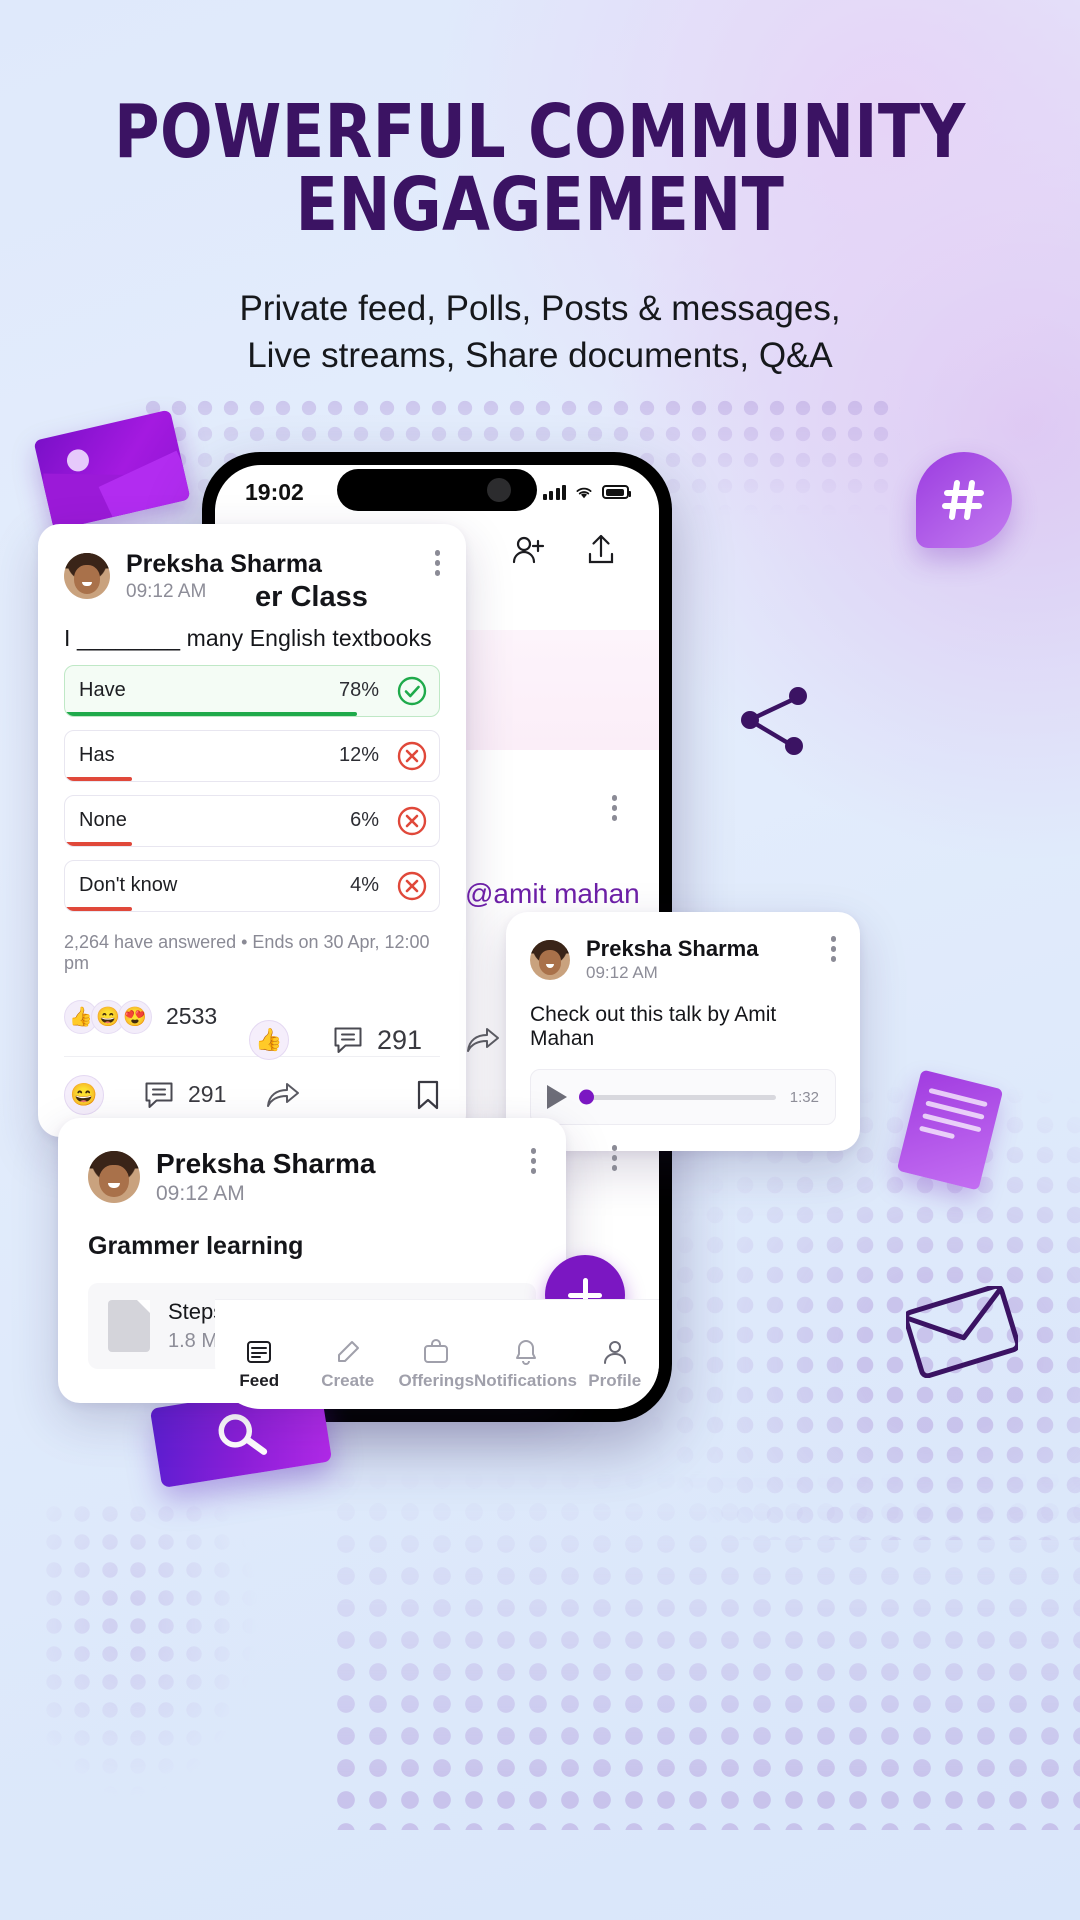 Image resolution: width=1080 pixels, height=1920 pixels. What do you see at coordinates (653, 1027) in the screenshot?
I see `audio-post-text: Check out this talk by Amit Mahan` at bounding box center [653, 1027].